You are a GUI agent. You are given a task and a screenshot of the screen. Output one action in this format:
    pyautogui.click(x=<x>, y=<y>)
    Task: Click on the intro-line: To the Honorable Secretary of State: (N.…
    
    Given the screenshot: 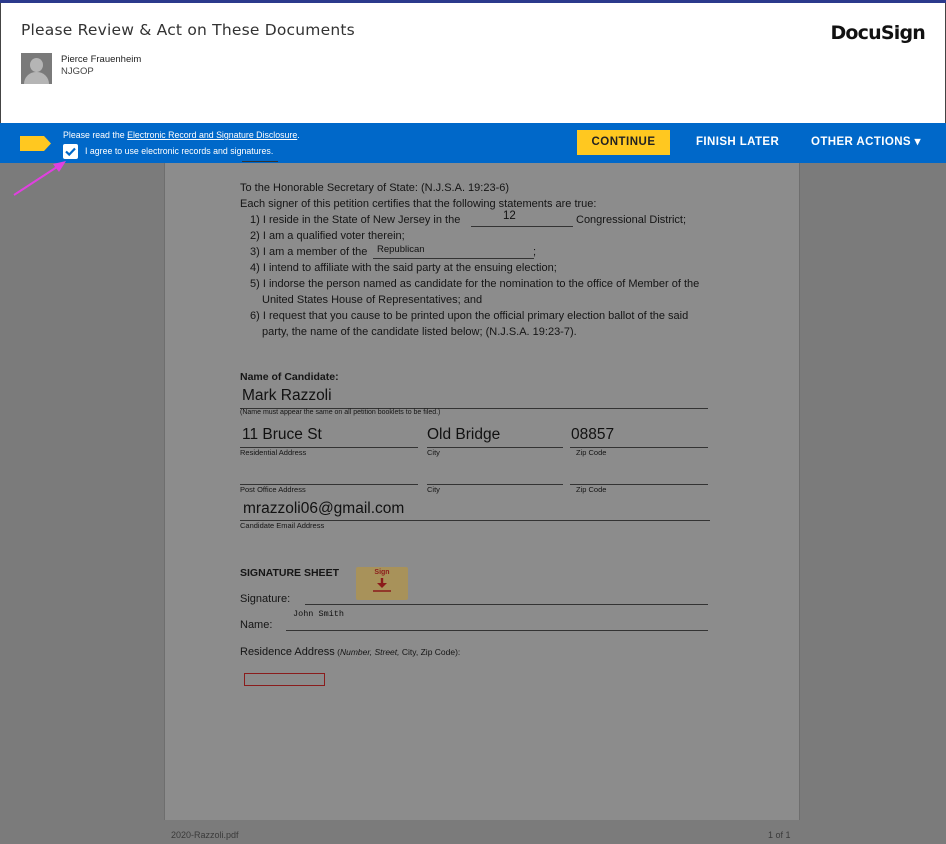 What is the action you would take?
    pyautogui.click(x=375, y=188)
    